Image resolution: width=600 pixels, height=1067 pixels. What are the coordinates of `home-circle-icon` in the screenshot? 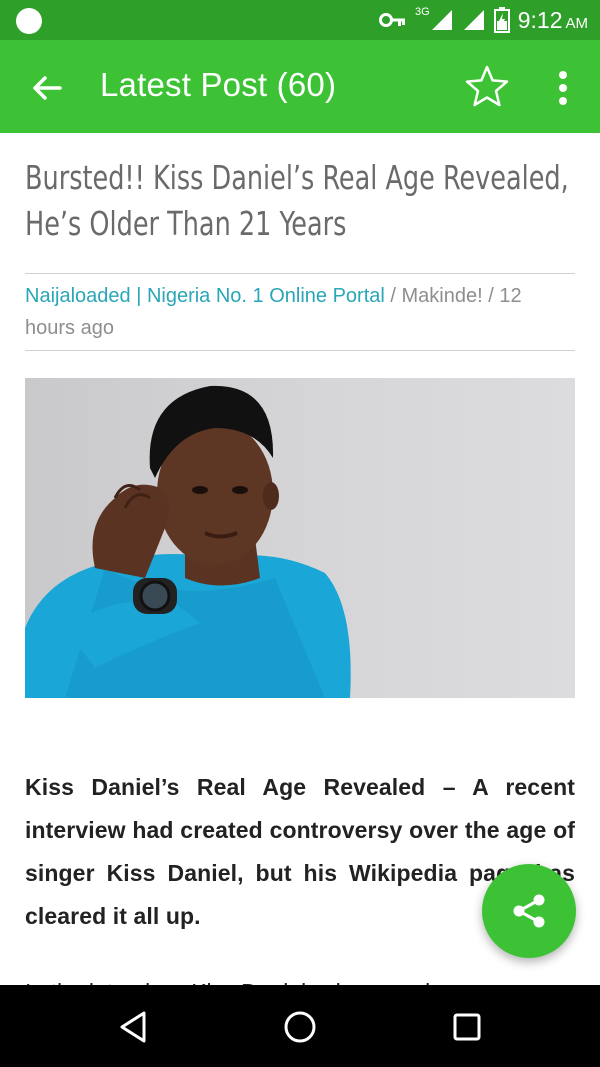 It's located at (300, 1027).